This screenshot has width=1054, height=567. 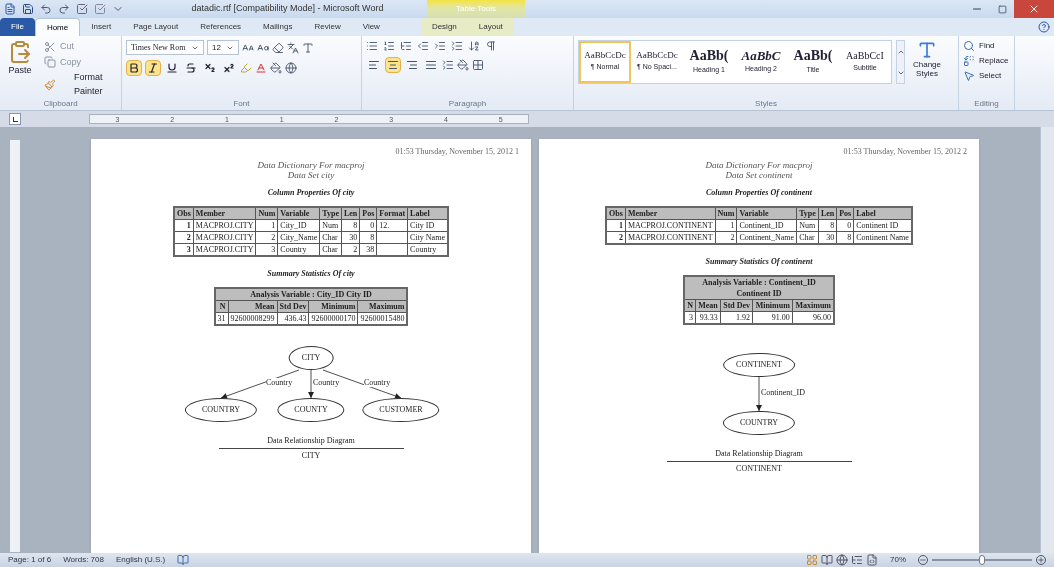 I want to click on outline-icon, so click(x=857, y=560).